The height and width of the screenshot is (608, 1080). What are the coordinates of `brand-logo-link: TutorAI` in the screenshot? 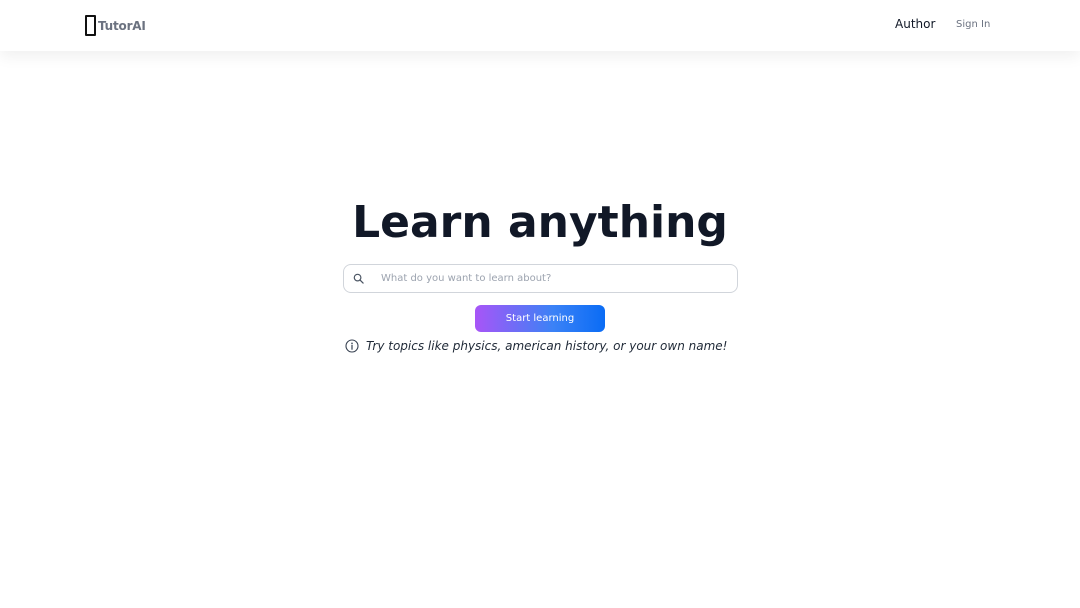 It's located at (115, 25).